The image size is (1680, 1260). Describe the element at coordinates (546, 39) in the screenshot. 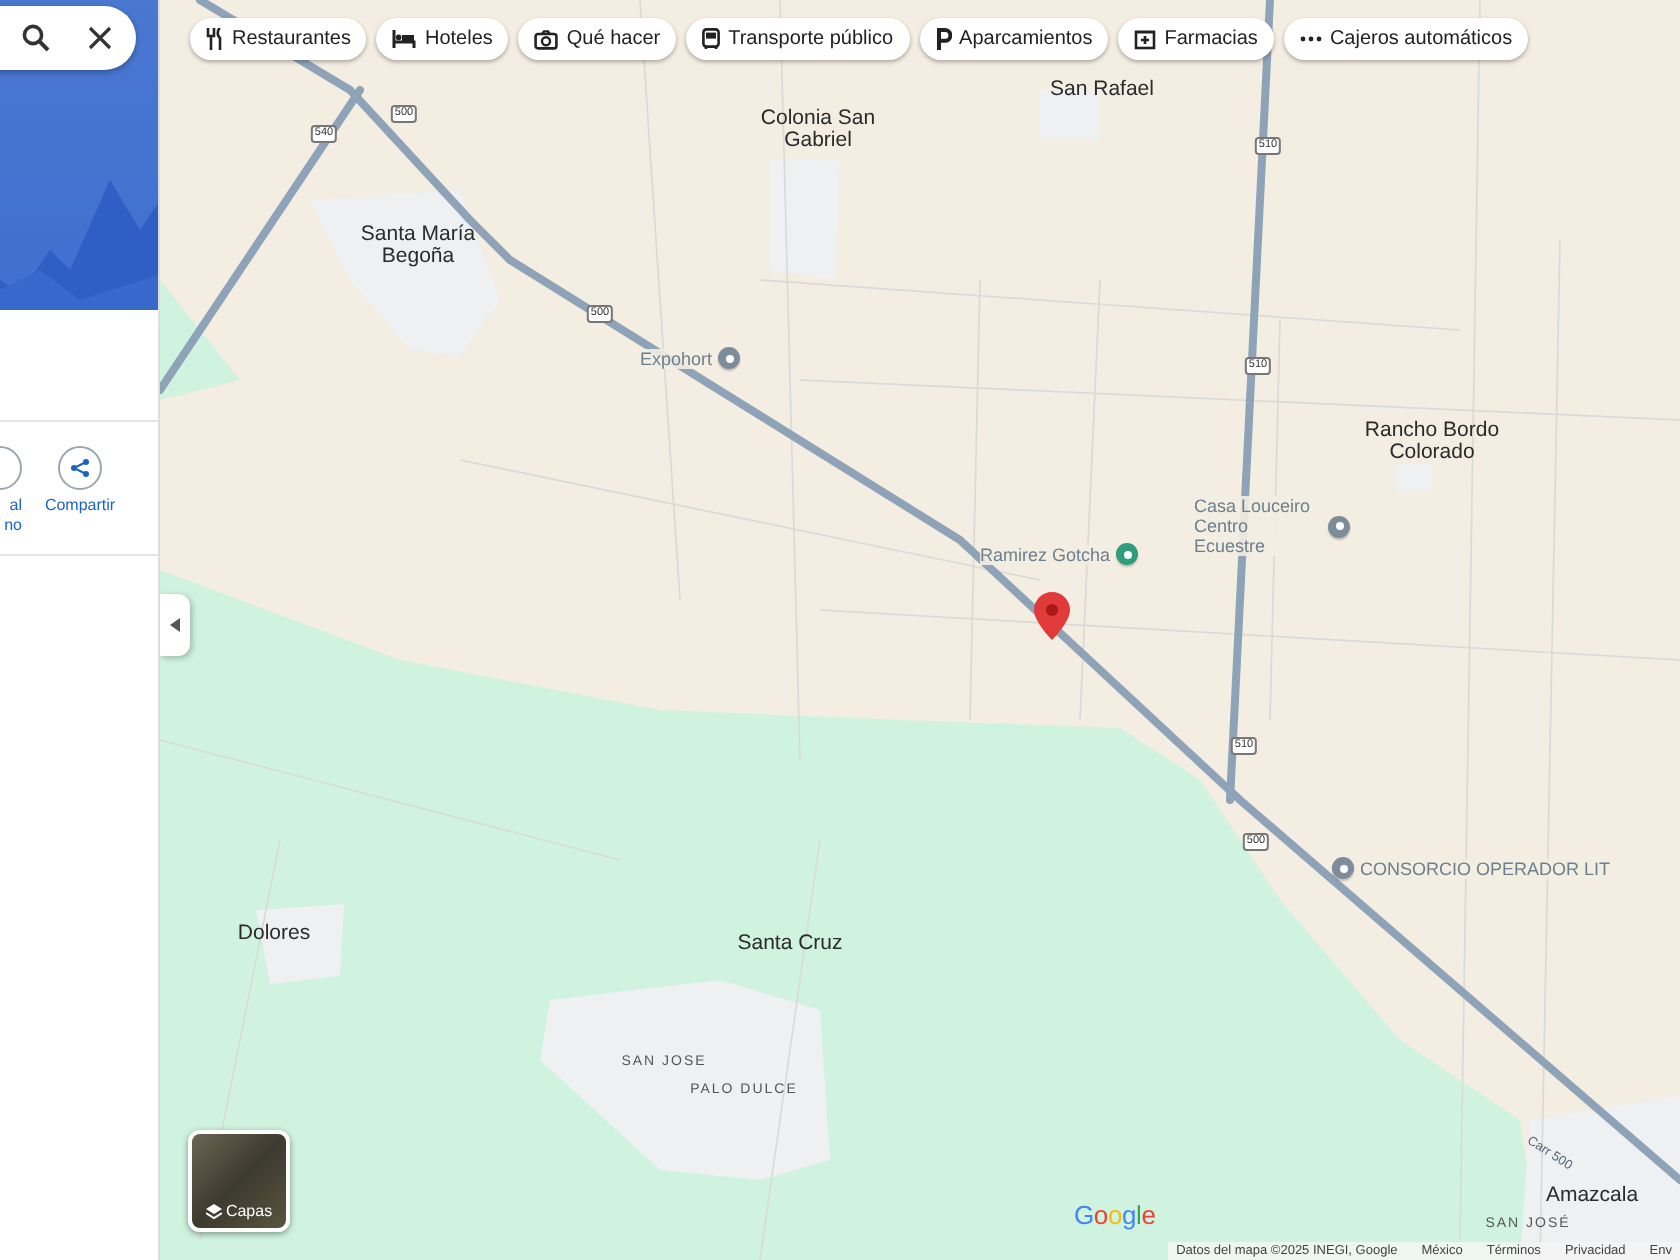

I see `camera-icon` at that location.